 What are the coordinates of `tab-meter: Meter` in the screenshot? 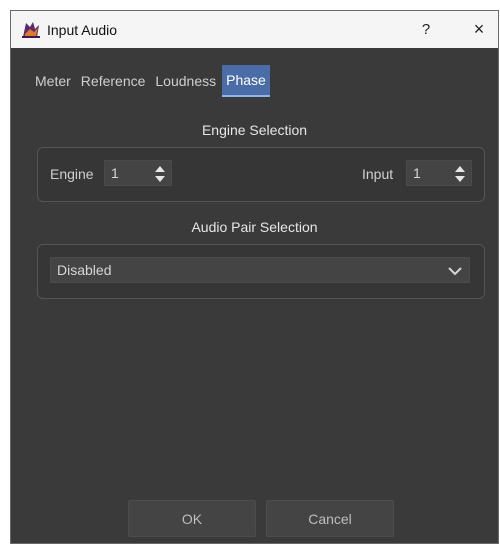 It's located at (53, 81).